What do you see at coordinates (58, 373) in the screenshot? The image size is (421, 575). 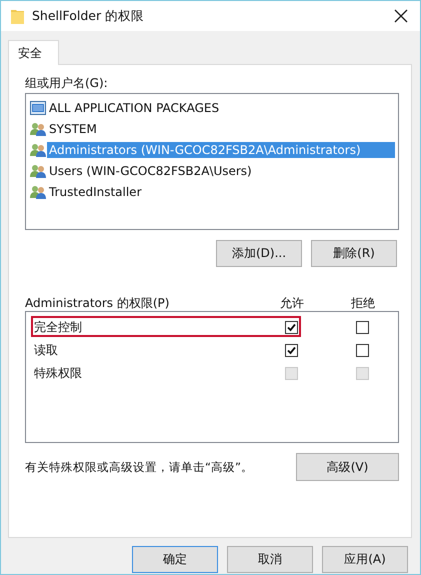 I see `permission-name: 特殊权限` at bounding box center [58, 373].